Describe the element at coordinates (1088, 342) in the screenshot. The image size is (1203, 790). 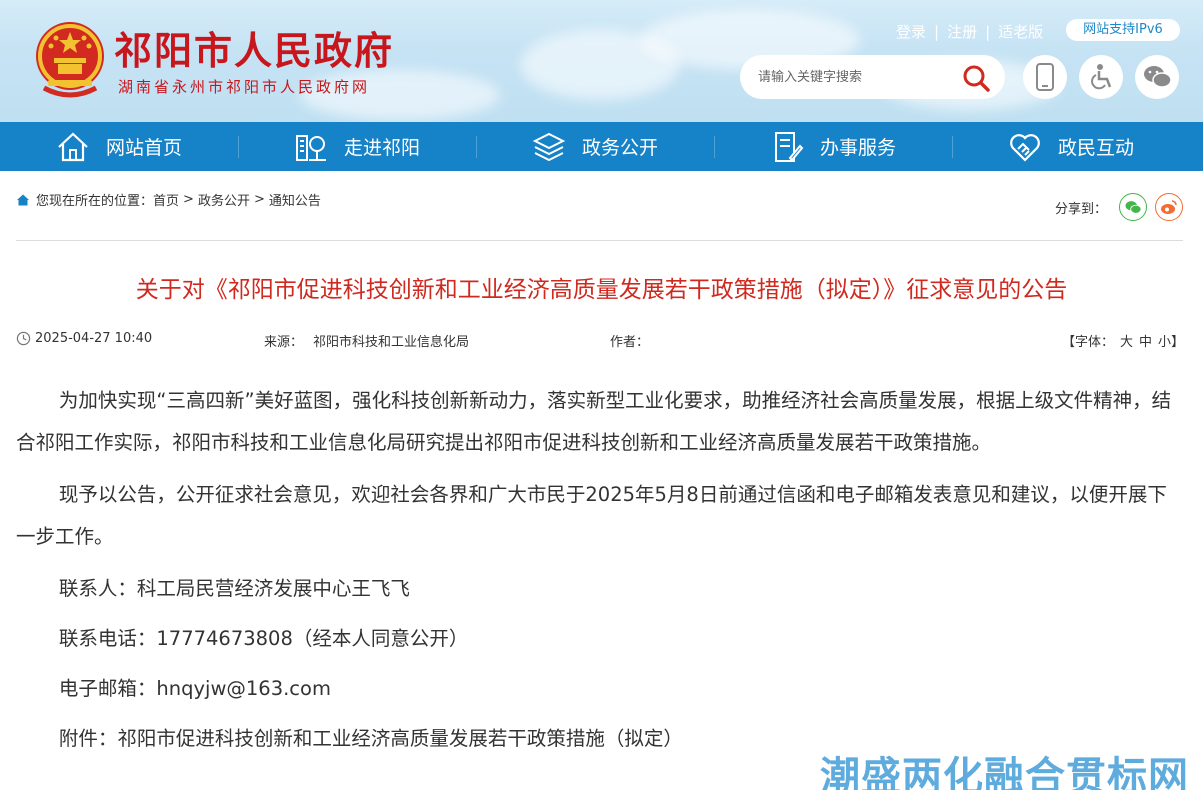
I see `font-size-label: 【字体：` at that location.